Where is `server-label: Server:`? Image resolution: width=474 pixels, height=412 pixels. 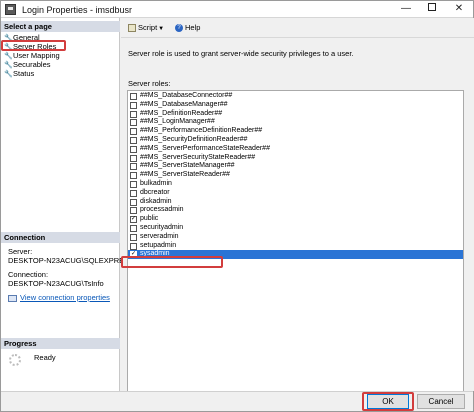
server-label: Server: is located at coordinates (20, 251).